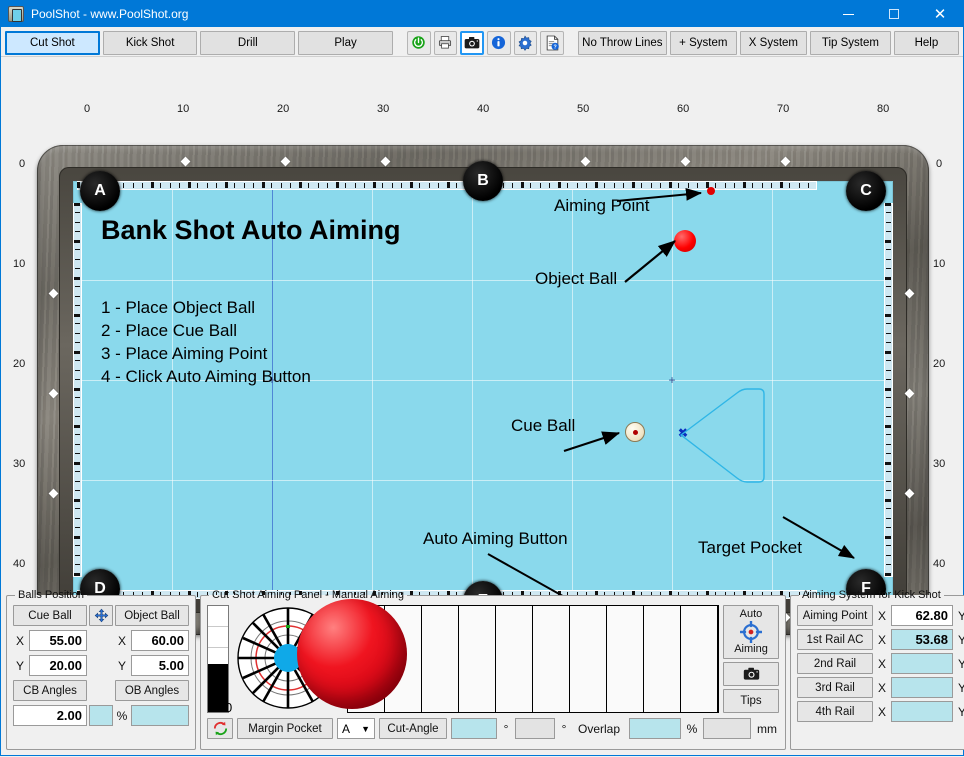 This screenshot has height=757, width=964. What do you see at coordinates (835, 615) in the screenshot?
I see `aiming-point-button: Aiming Point` at bounding box center [835, 615].